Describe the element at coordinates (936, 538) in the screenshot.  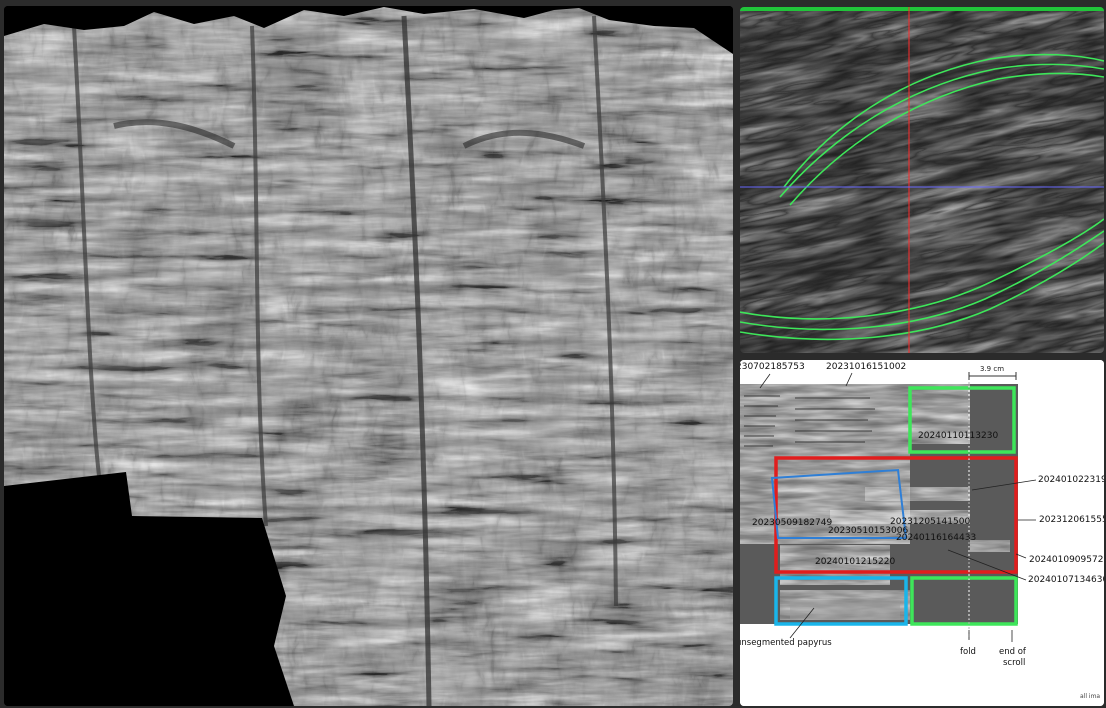
I see `segment-id-mid-center-3: 20240116164433` at that location.